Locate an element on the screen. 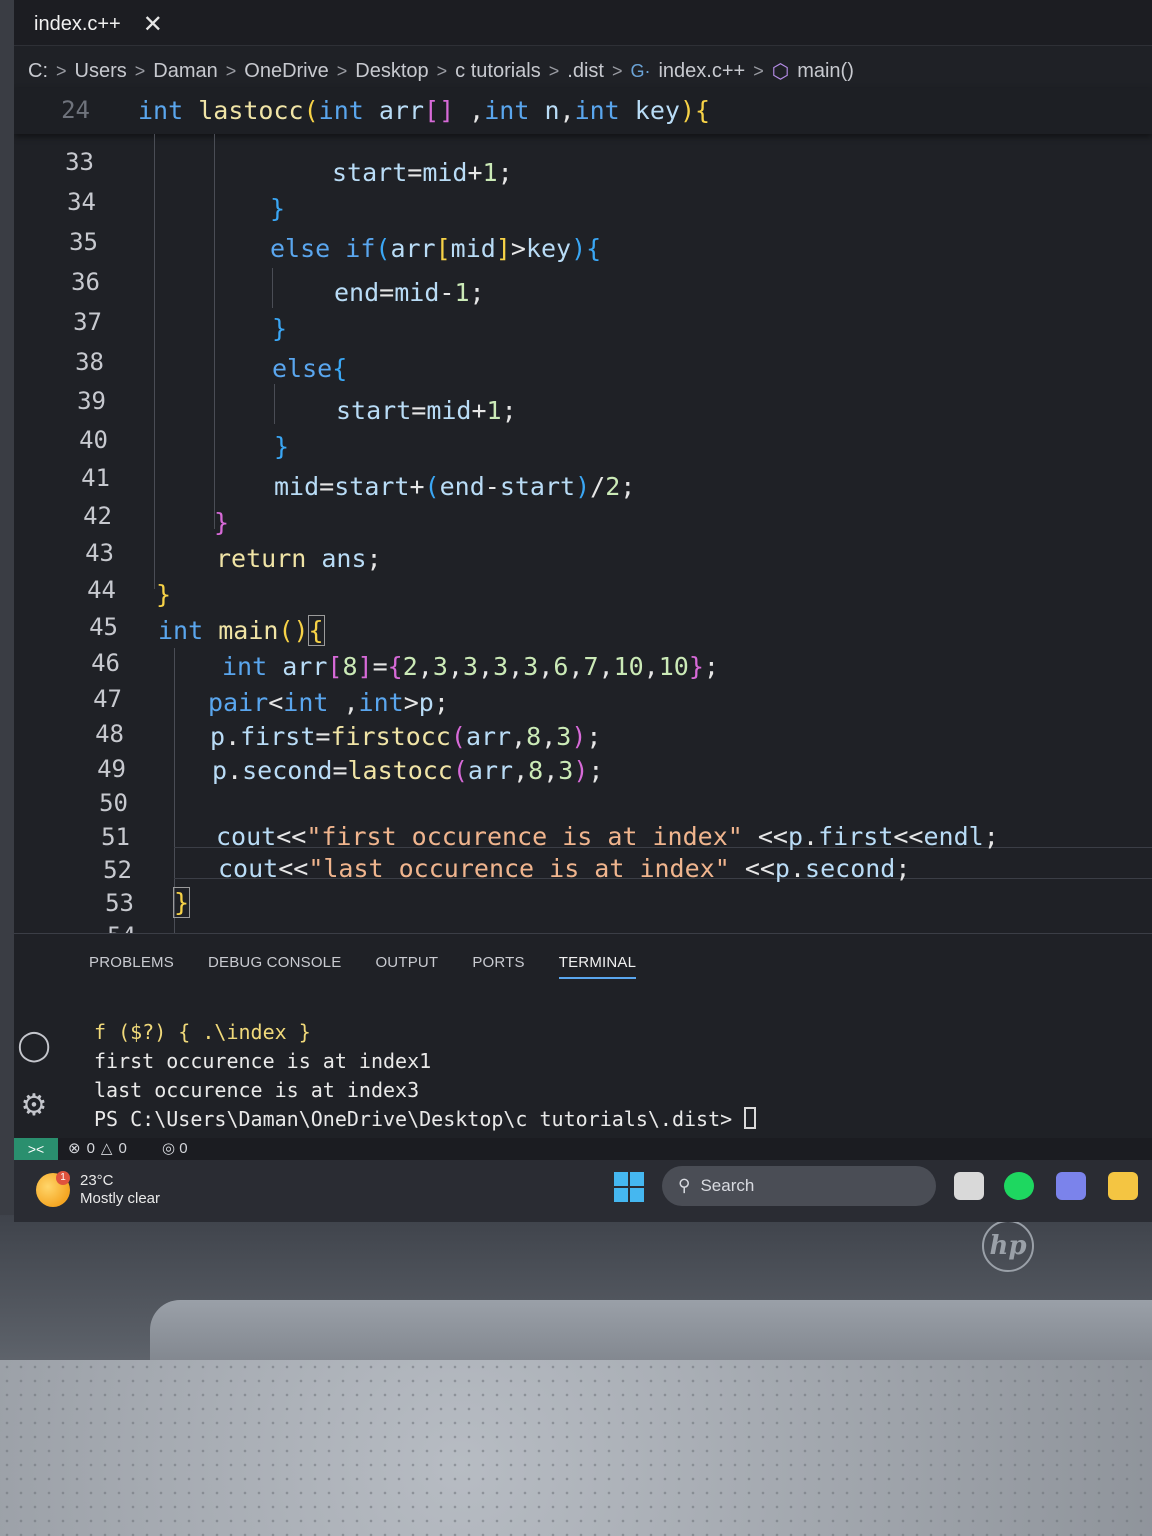 This screenshot has height=1536, width=1152. breadcrumb-users: Users is located at coordinates (101, 71).